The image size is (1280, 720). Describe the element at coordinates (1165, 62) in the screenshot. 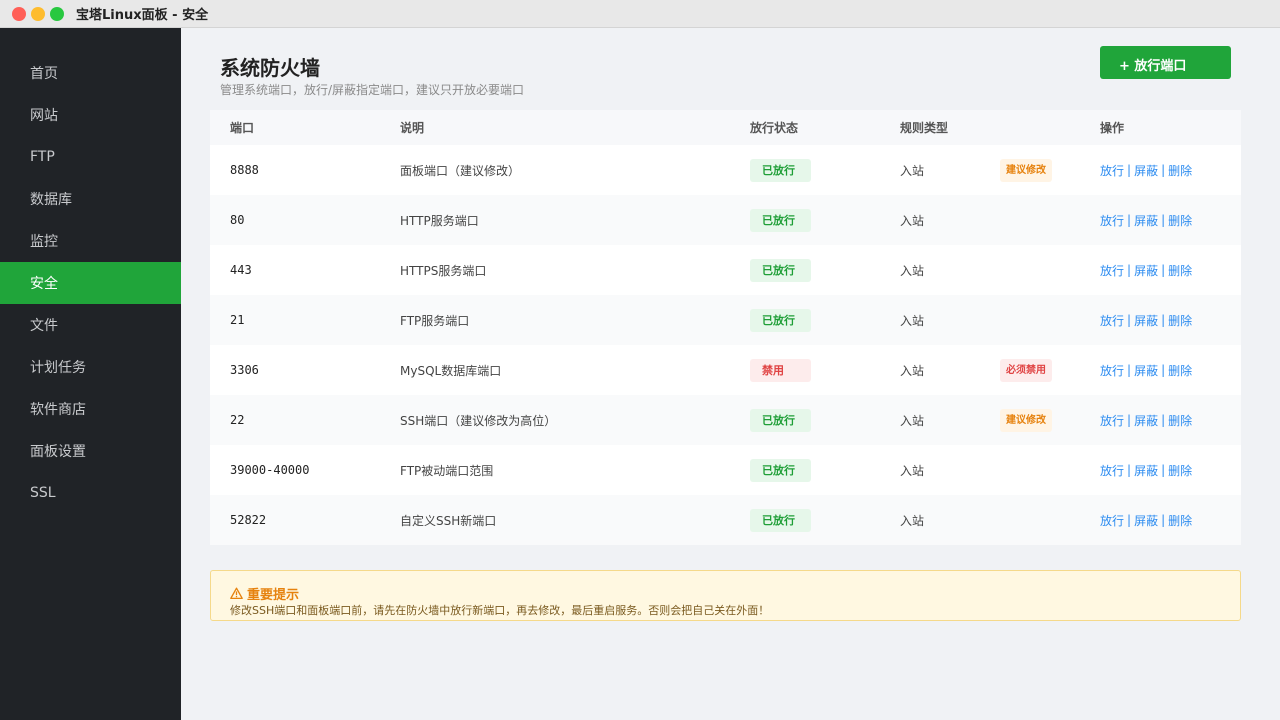

I see `add-port-button: + 放行端口` at that location.